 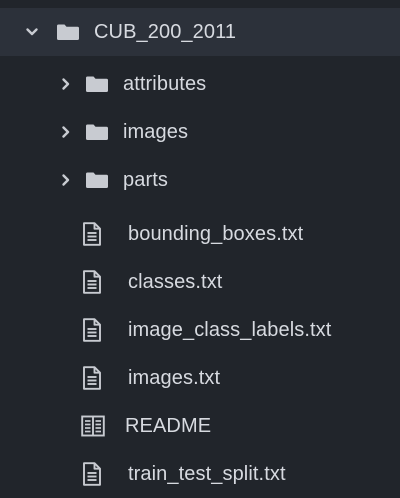 I want to click on tree-file-label: bounding_boxes.txt, so click(x=216, y=233).